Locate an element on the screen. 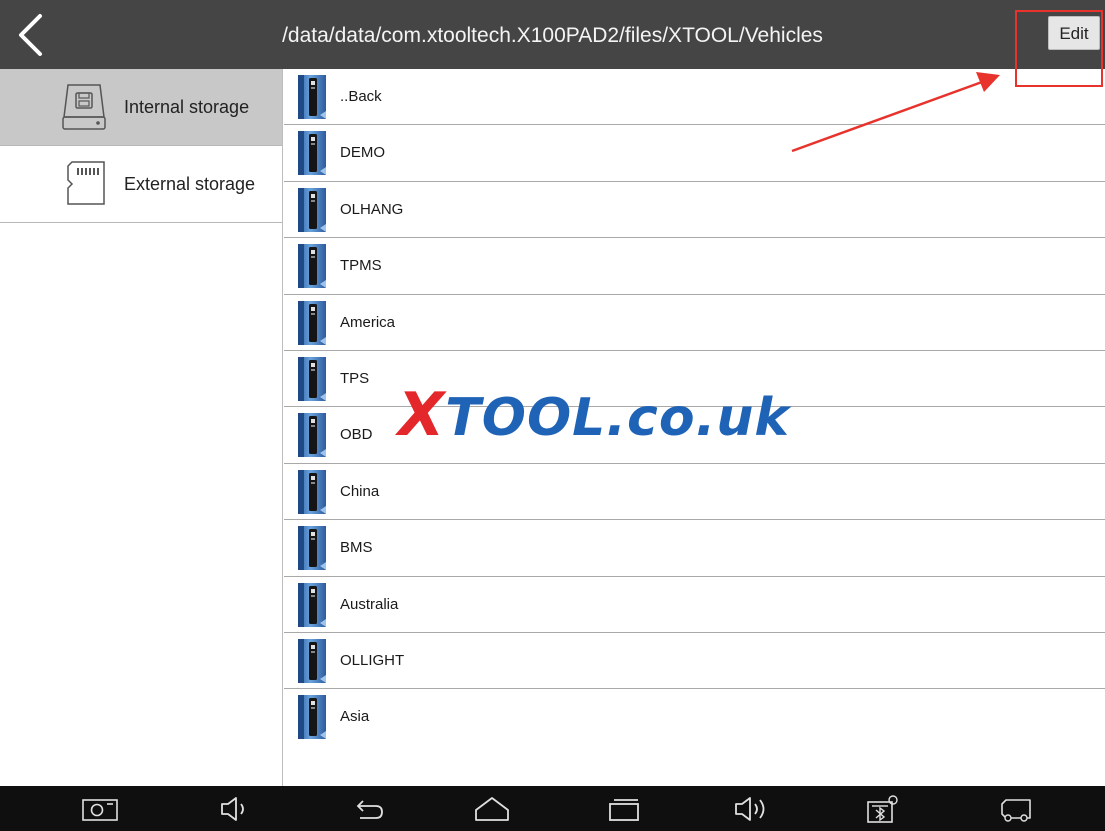 The width and height of the screenshot is (1105, 831). file-name: OBD is located at coordinates (356, 435).